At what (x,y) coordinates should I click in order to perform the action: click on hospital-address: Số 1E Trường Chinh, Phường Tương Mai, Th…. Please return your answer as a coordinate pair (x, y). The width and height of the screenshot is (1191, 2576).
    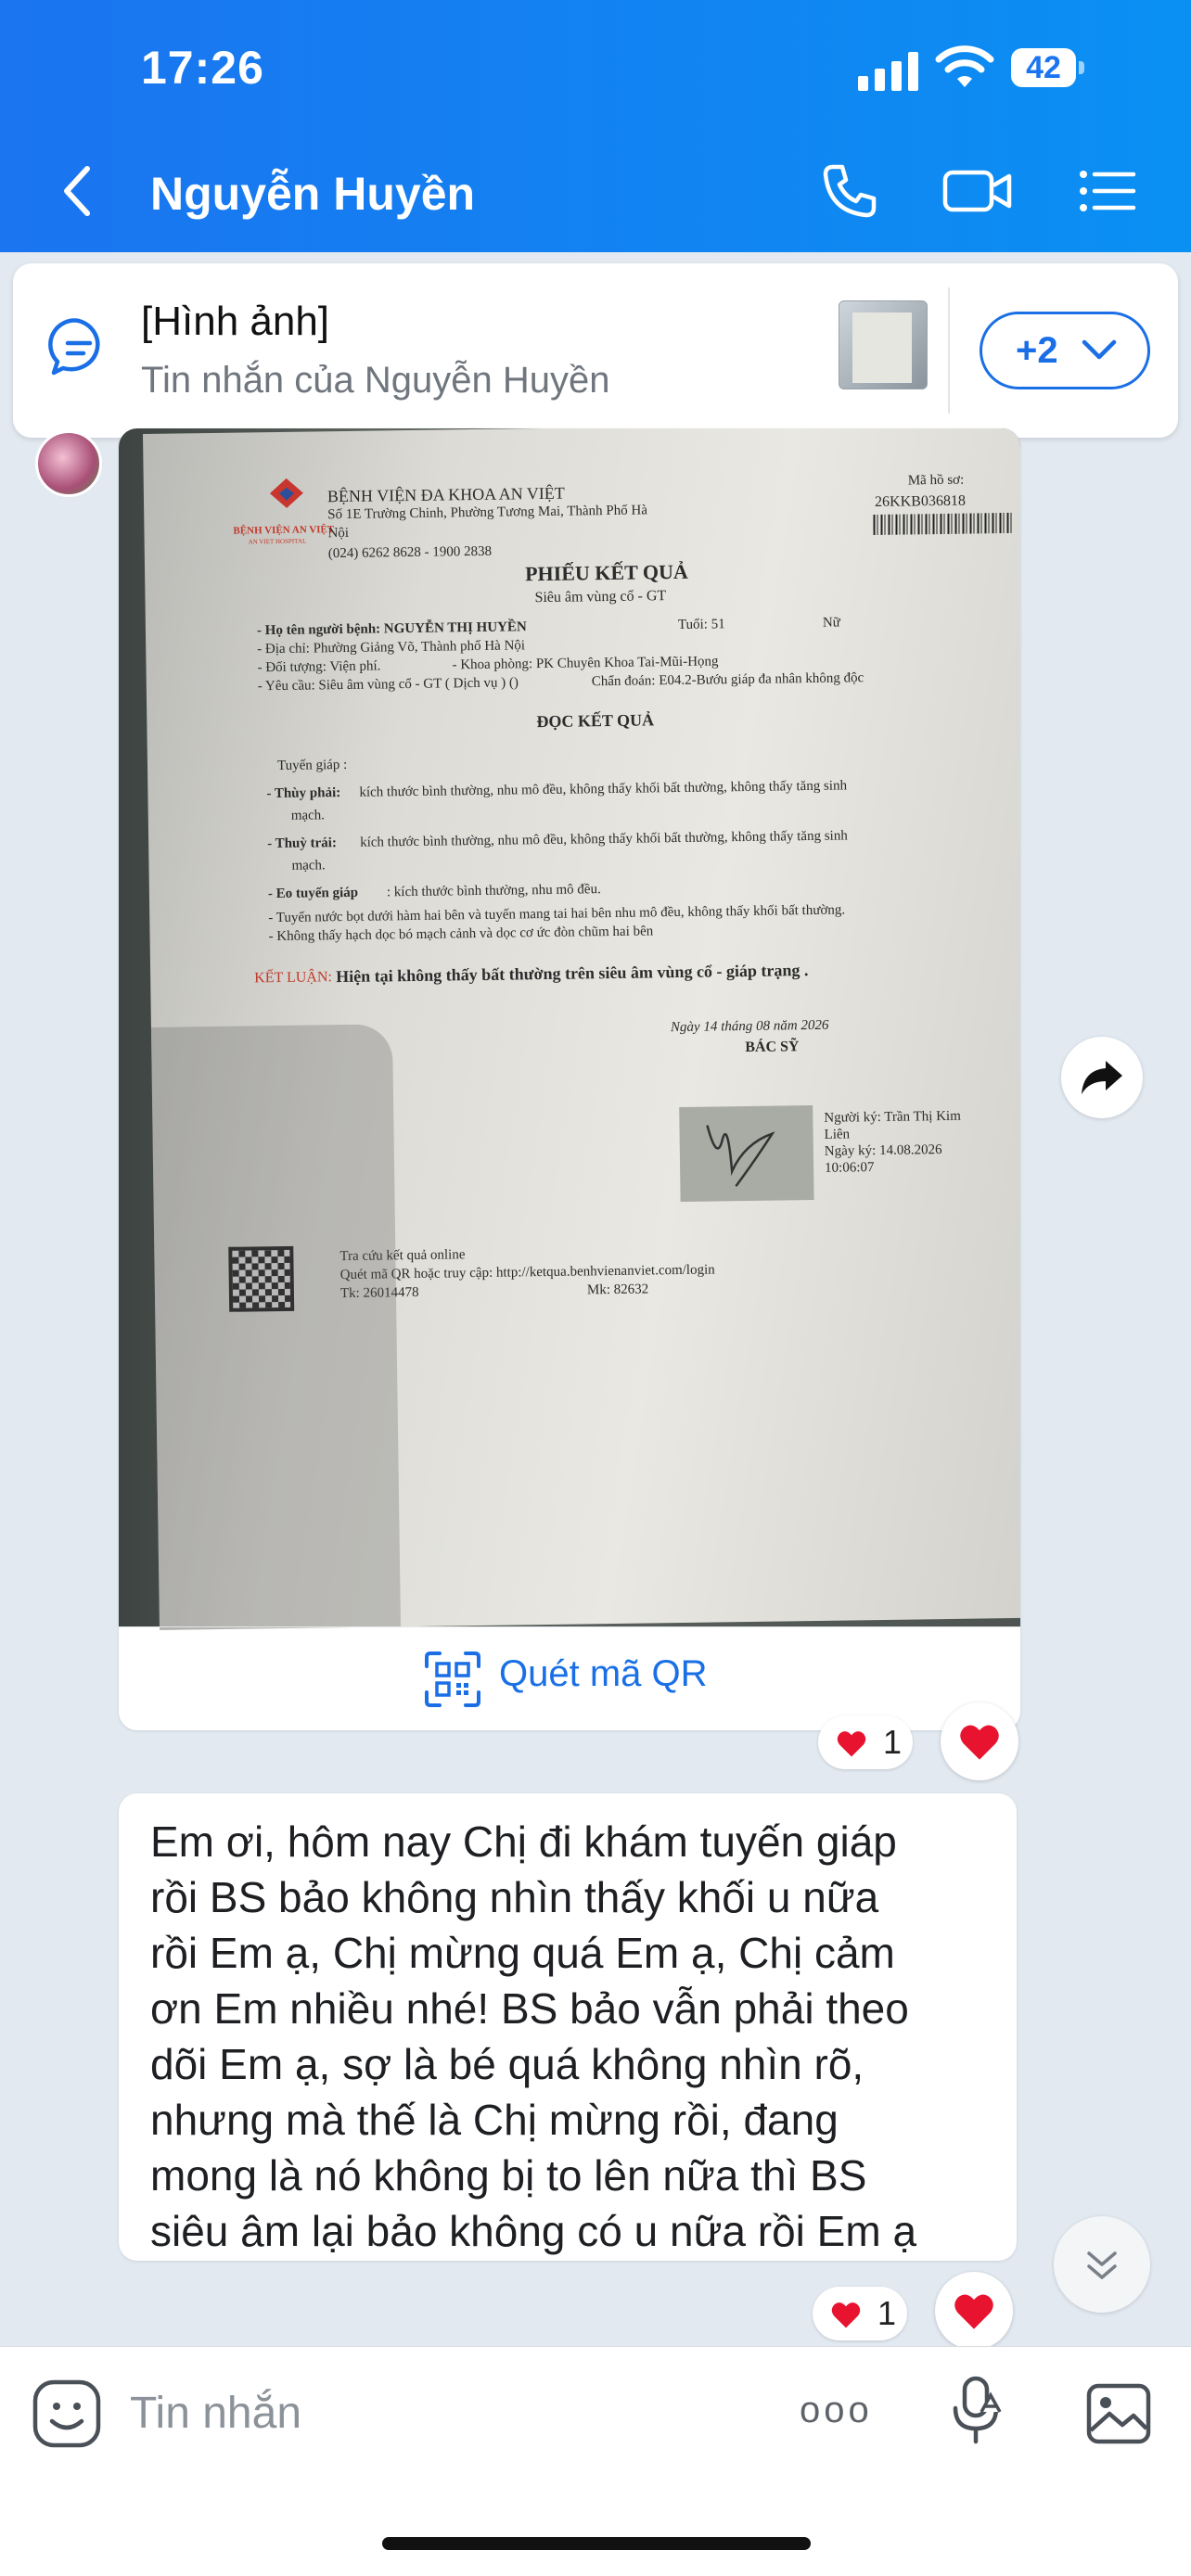
    Looking at the image, I should click on (488, 513).